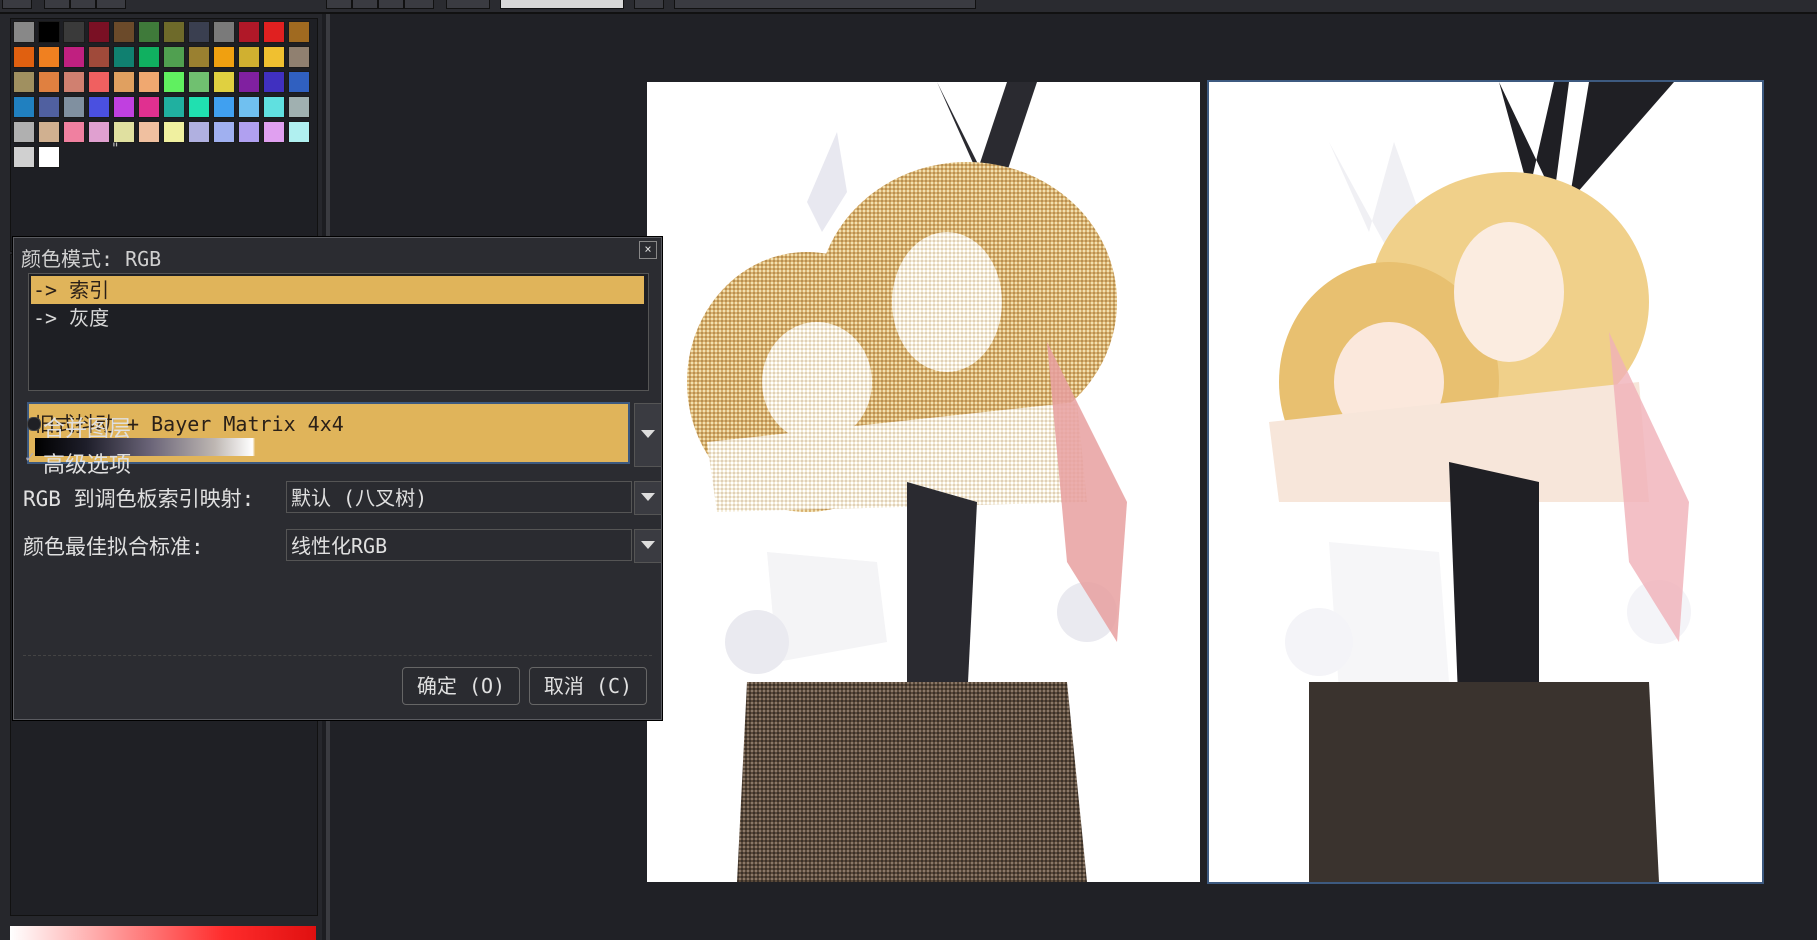  I want to click on dialog-title: 颜色模式: RGB, so click(91, 259).